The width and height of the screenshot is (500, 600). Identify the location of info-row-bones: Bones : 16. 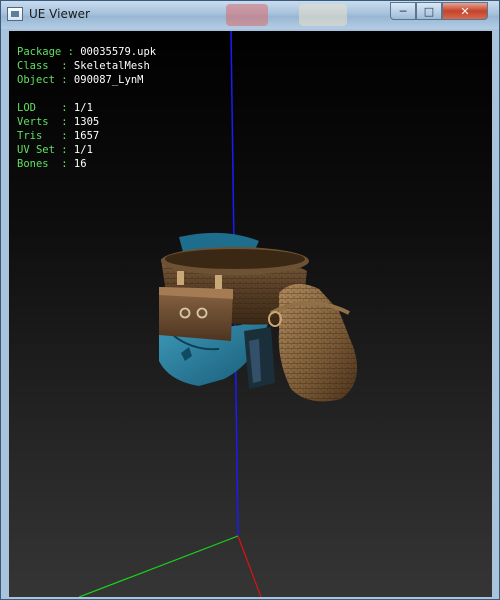
(52, 164).